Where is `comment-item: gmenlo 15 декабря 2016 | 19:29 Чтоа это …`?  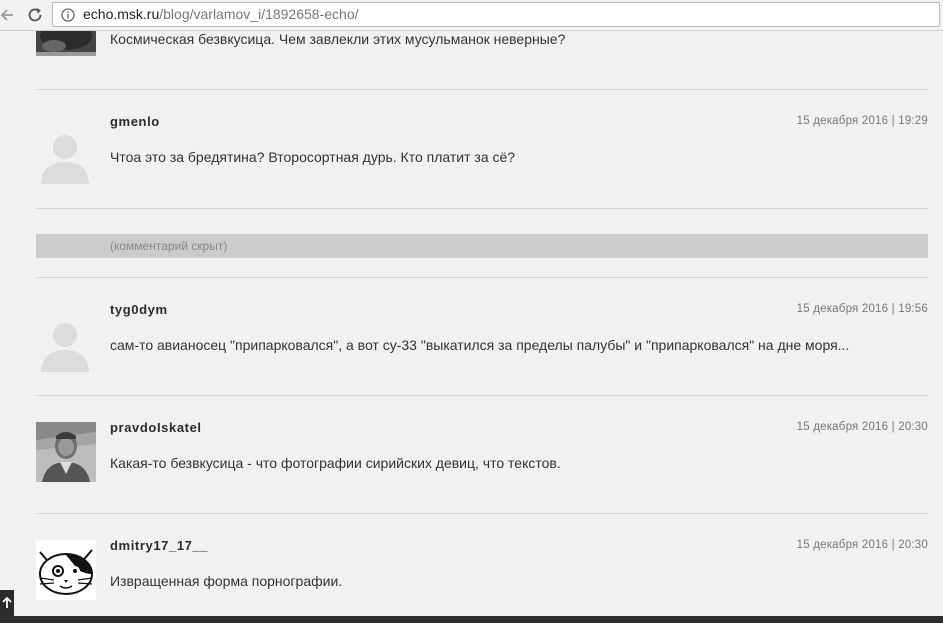 comment-item: gmenlo 15 декабря 2016 | 19:29 Чтоа это … is located at coordinates (482, 149).